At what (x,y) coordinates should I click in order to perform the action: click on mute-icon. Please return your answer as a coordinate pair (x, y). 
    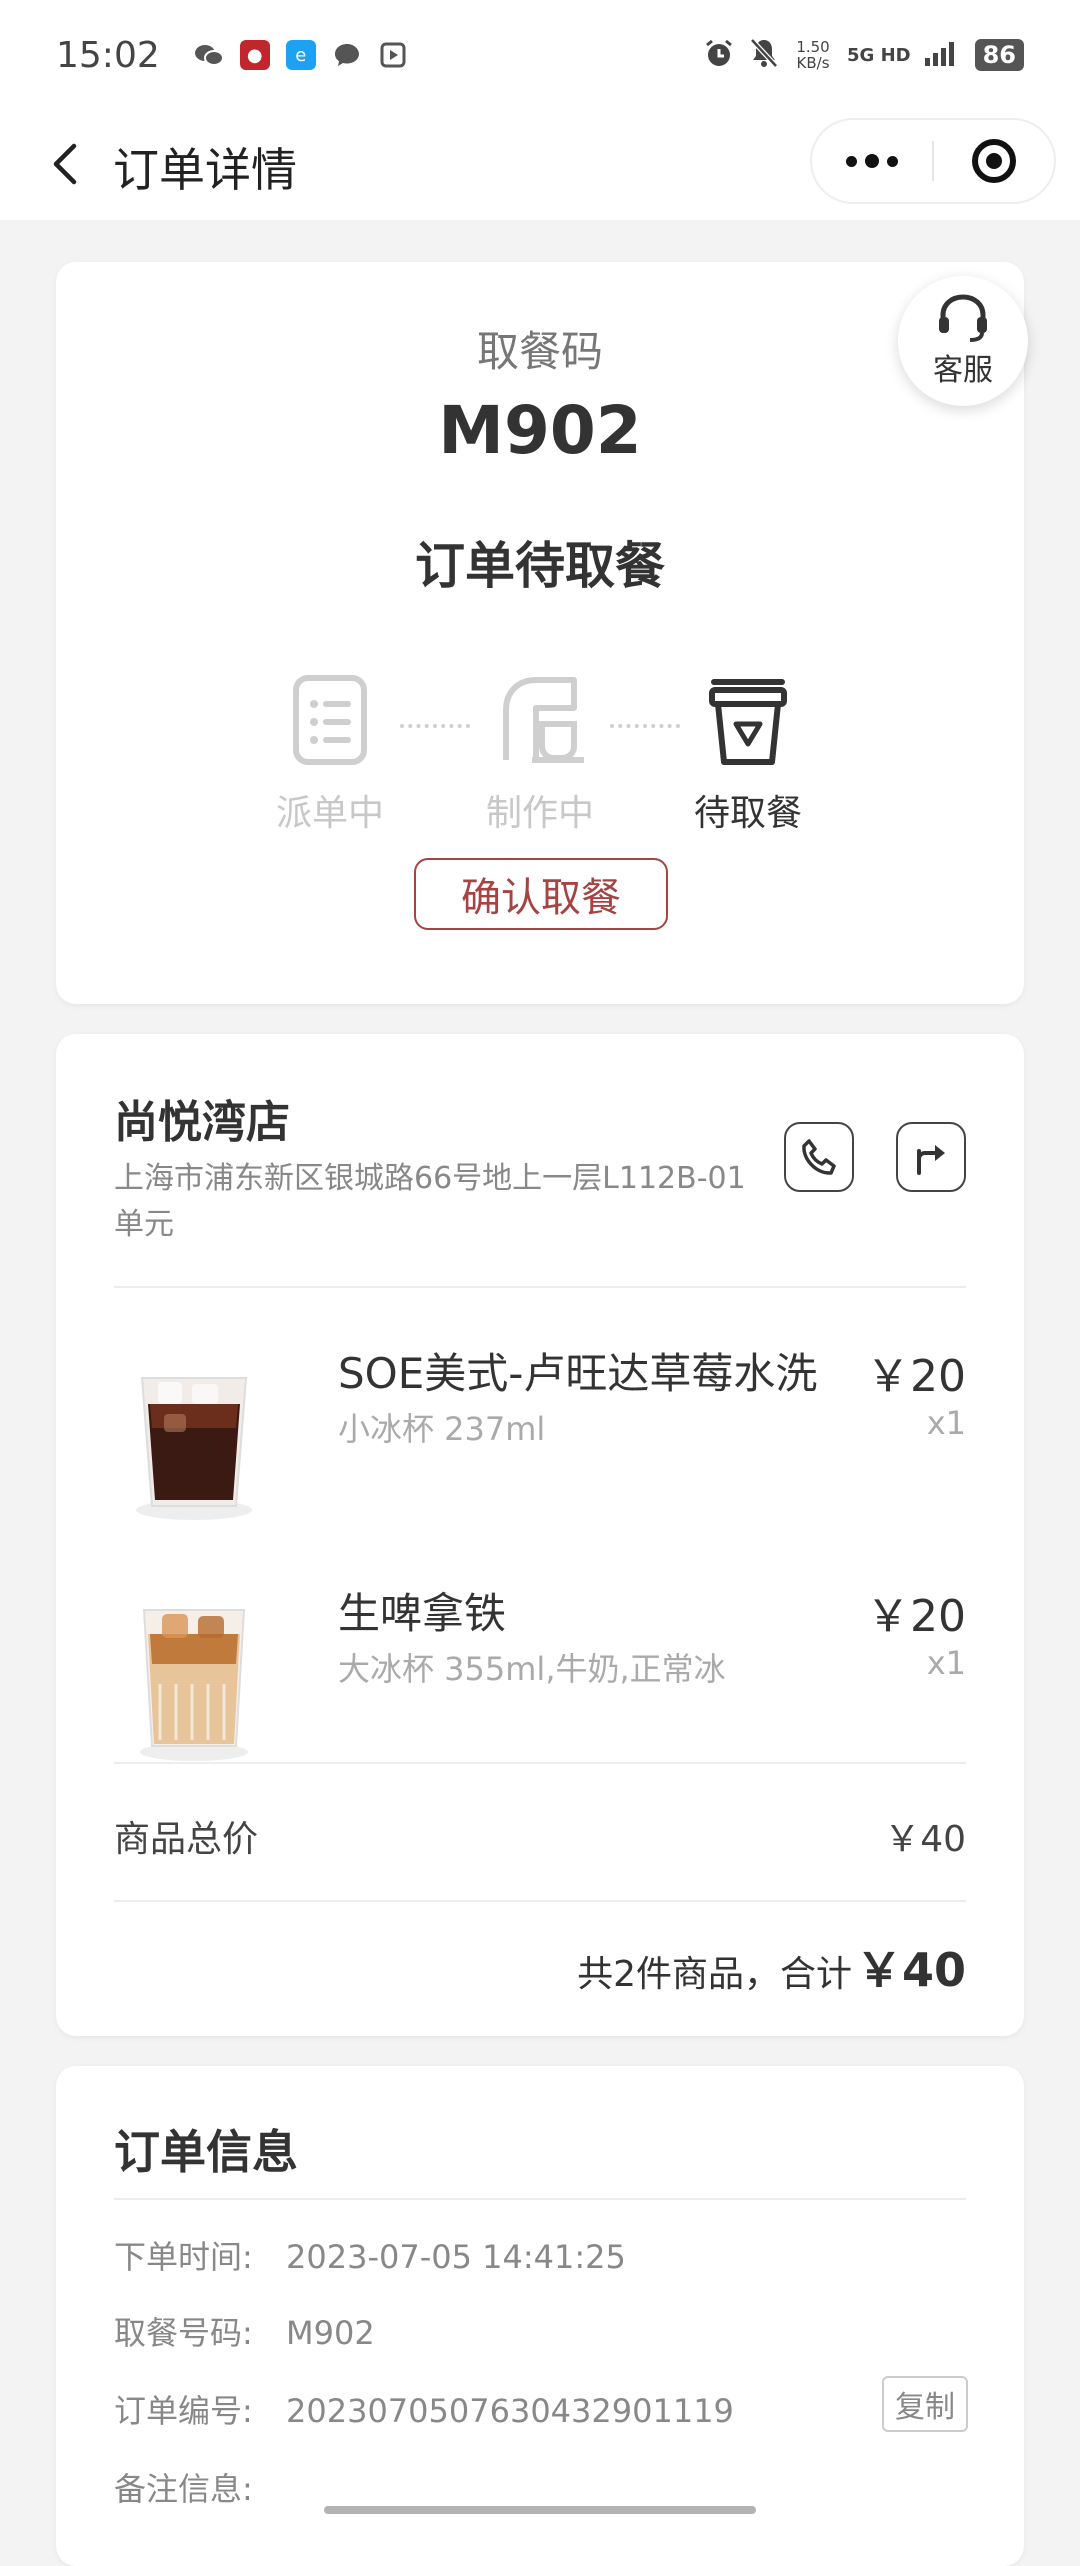
    Looking at the image, I should click on (764, 55).